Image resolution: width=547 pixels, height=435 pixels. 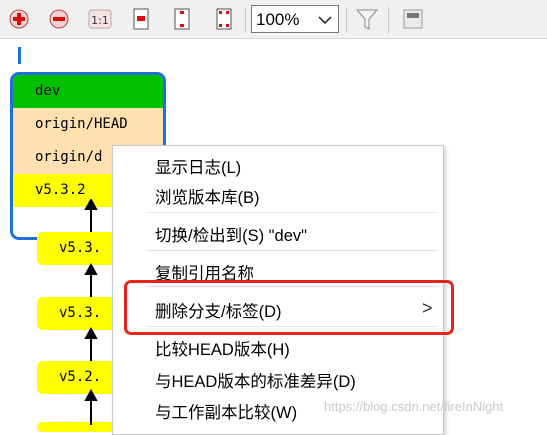 I want to click on zoom-in-button, so click(x=19, y=19).